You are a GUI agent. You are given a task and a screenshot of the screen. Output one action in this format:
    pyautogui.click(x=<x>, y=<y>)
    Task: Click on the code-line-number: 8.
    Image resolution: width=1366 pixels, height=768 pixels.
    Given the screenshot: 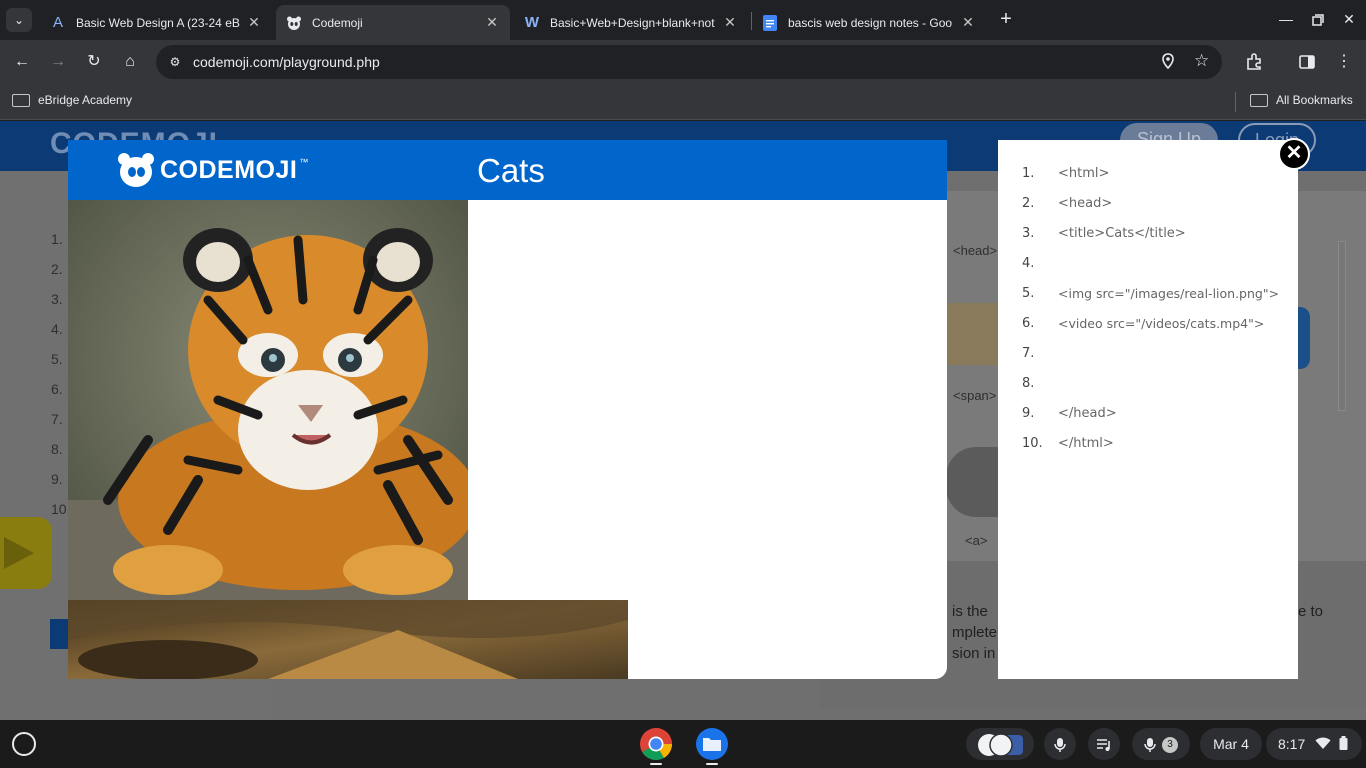 What is the action you would take?
    pyautogui.click(x=1028, y=383)
    